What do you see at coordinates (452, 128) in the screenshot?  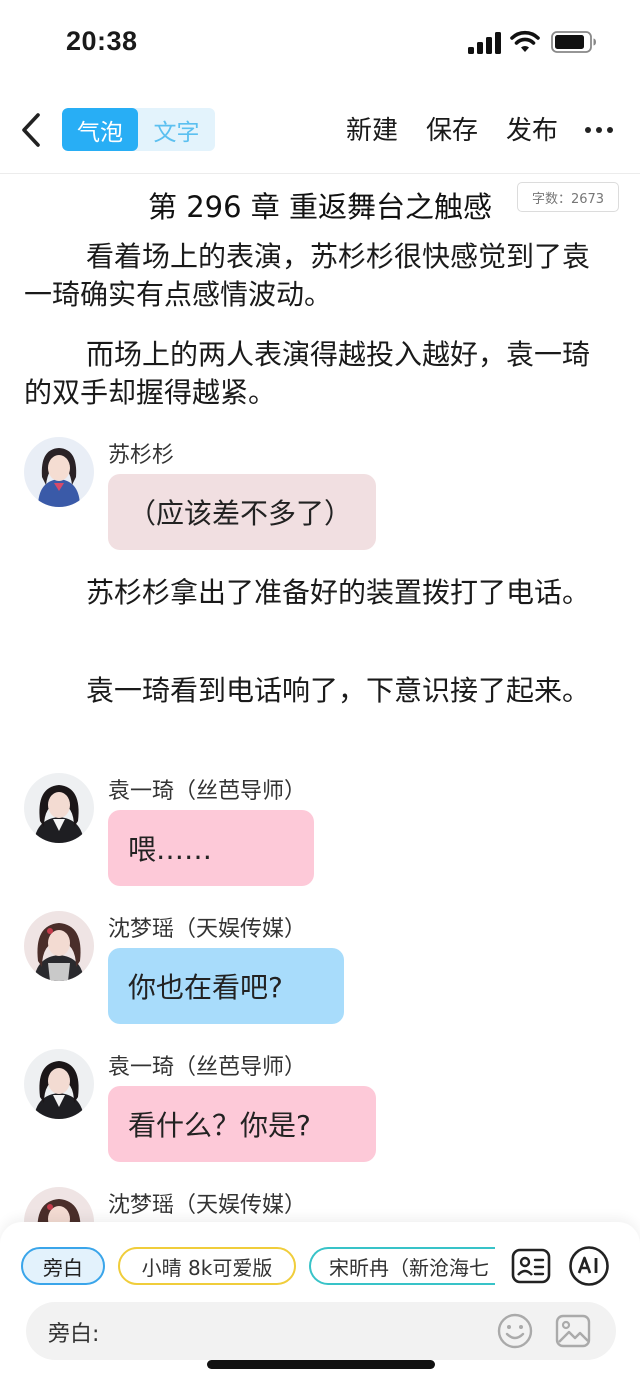 I see `save-button: 保存` at bounding box center [452, 128].